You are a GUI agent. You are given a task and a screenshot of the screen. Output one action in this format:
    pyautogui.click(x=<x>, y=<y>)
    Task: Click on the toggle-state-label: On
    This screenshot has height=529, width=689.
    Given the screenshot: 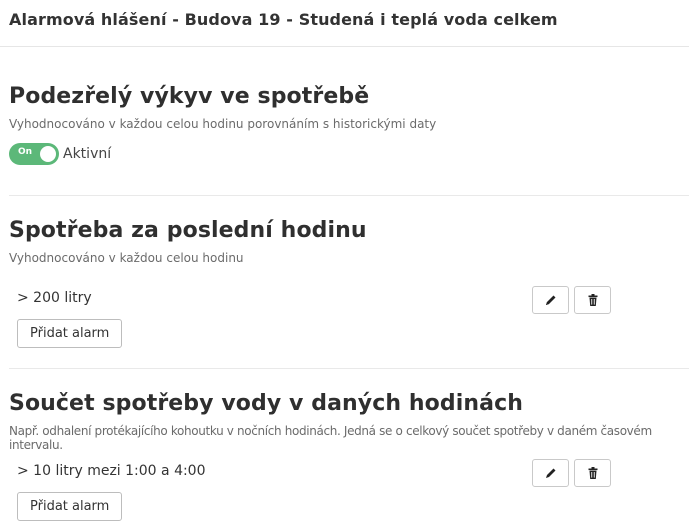 What is the action you would take?
    pyautogui.click(x=25, y=152)
    